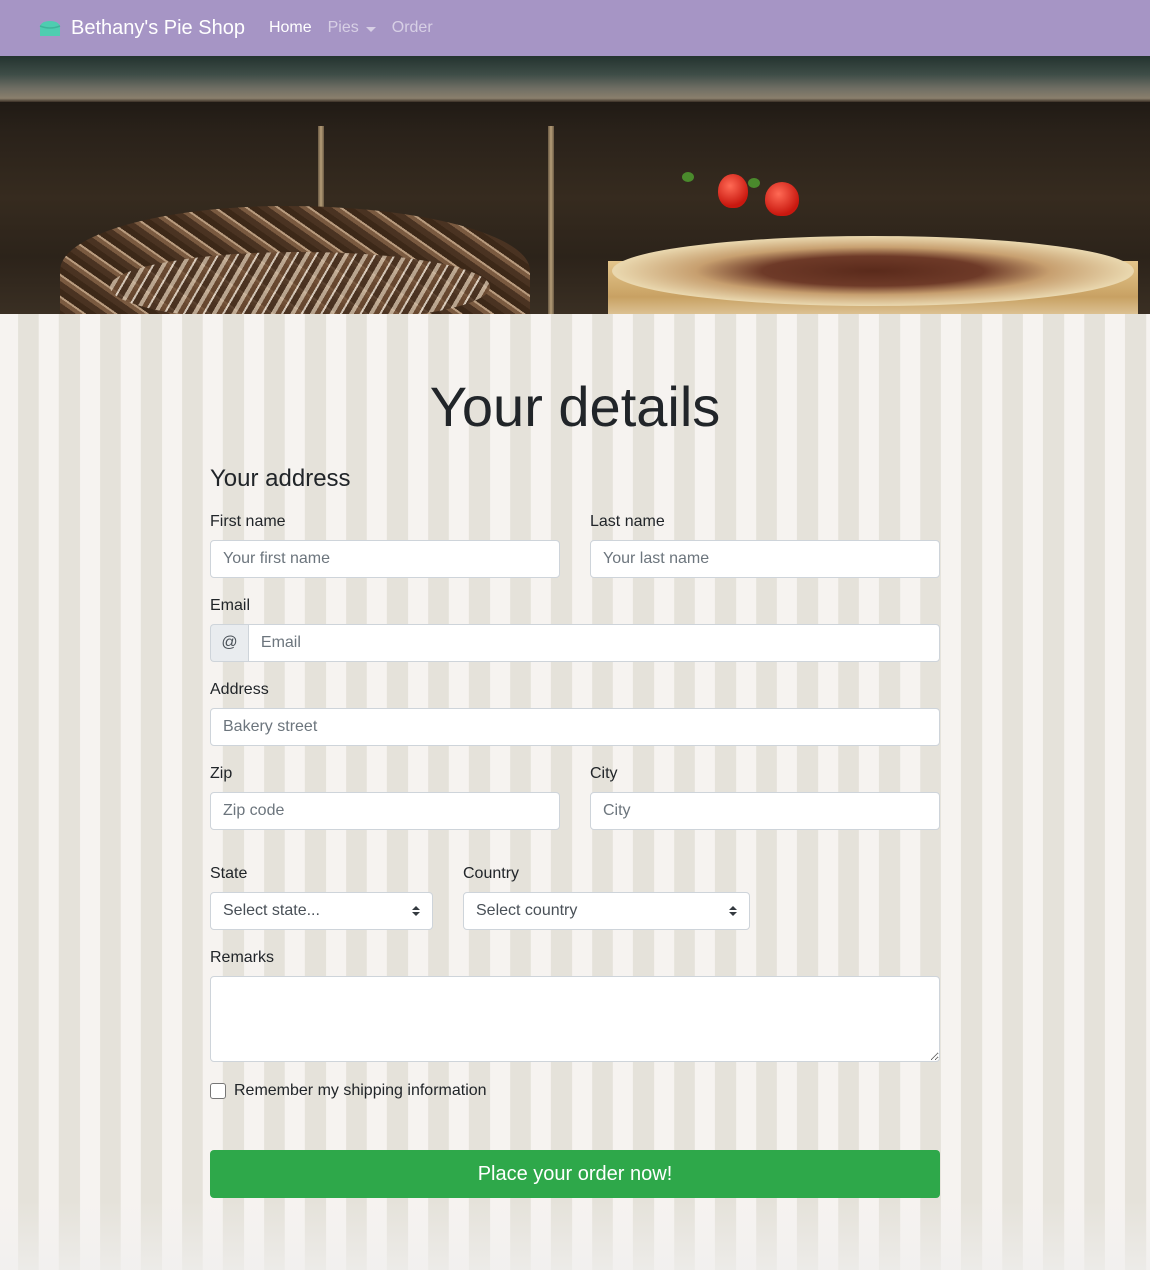 This screenshot has width=1150, height=1270. I want to click on display-case-glass, so click(575, 79).